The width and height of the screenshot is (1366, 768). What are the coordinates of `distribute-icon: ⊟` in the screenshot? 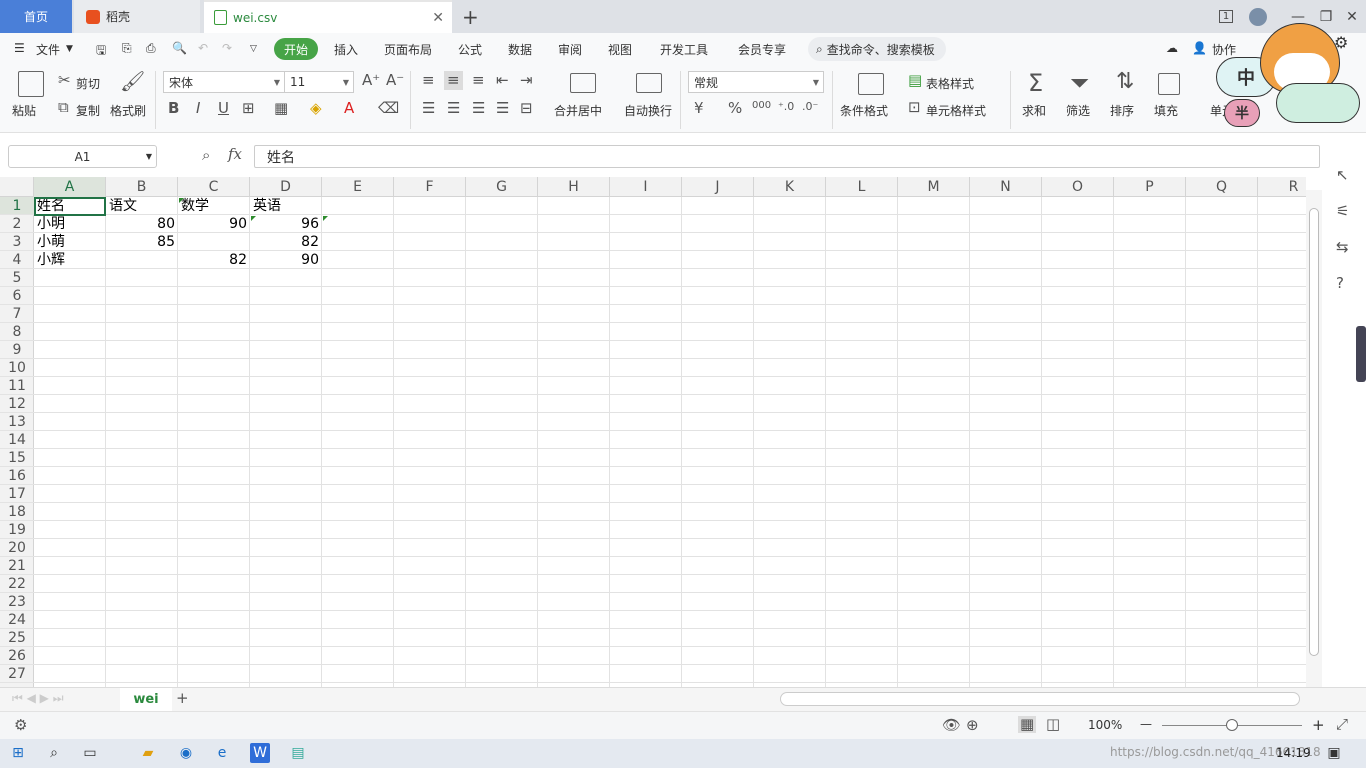 It's located at (526, 108).